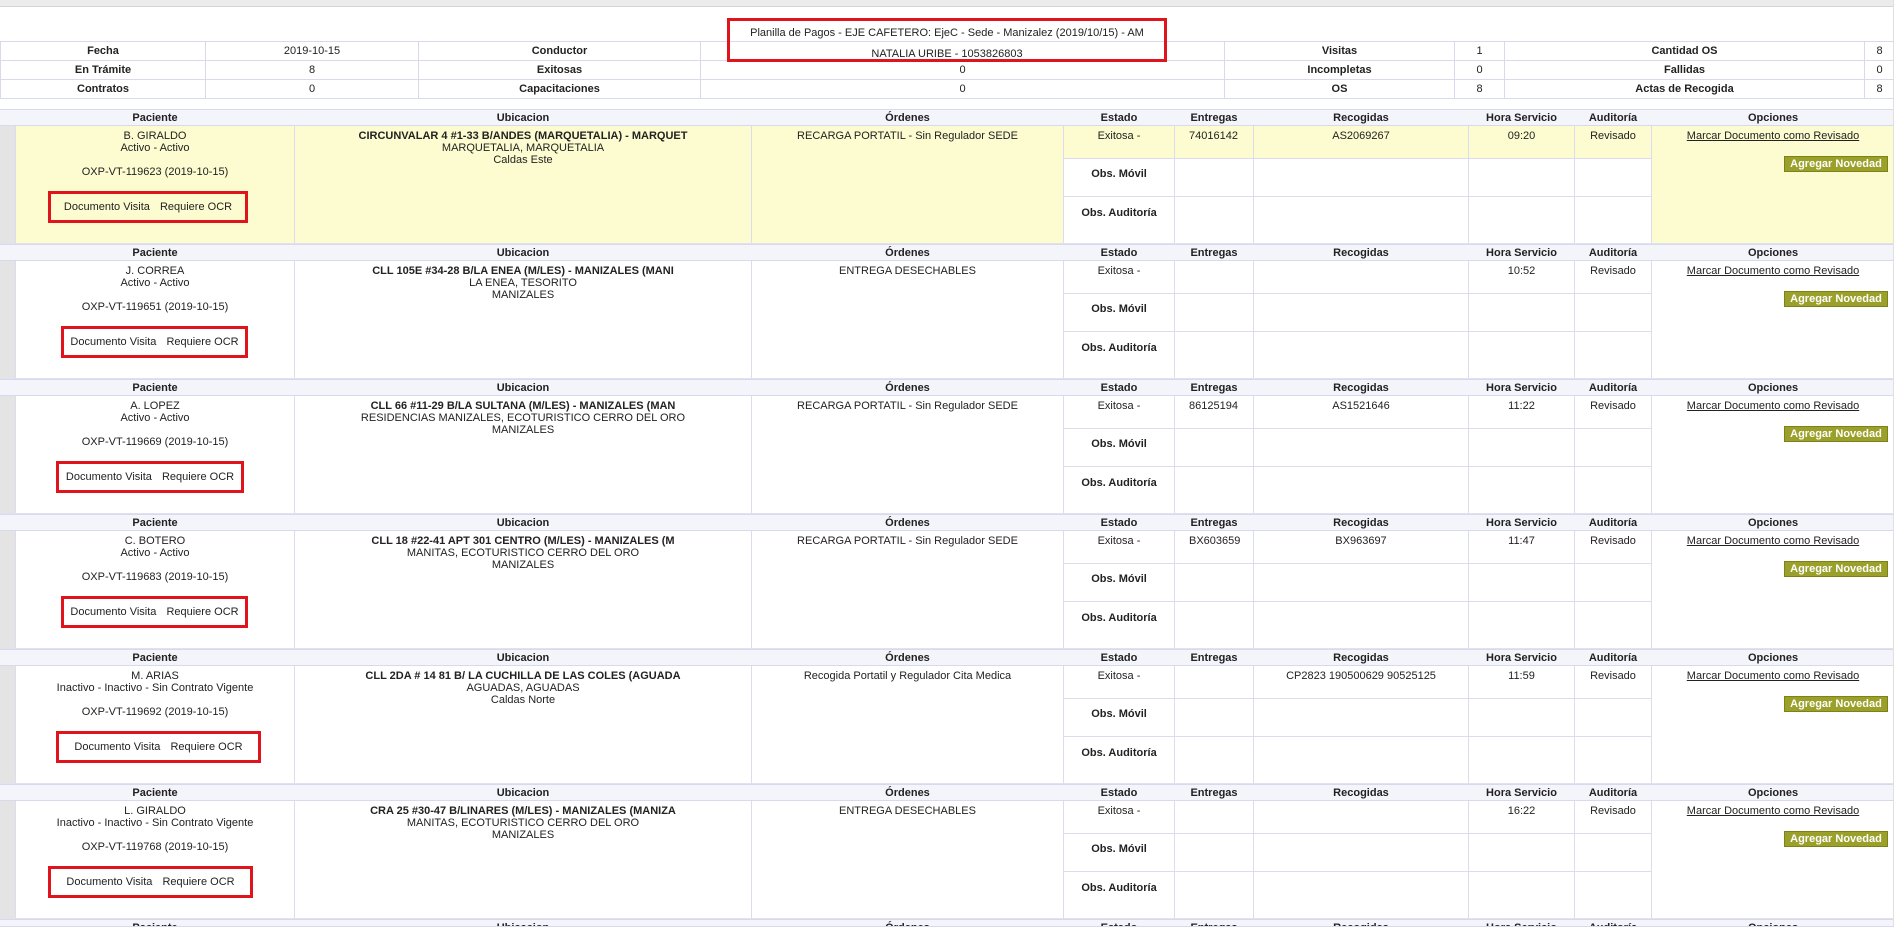  Describe the element at coordinates (1340, 51) in the screenshot. I see `summary-label: Visitas` at that location.